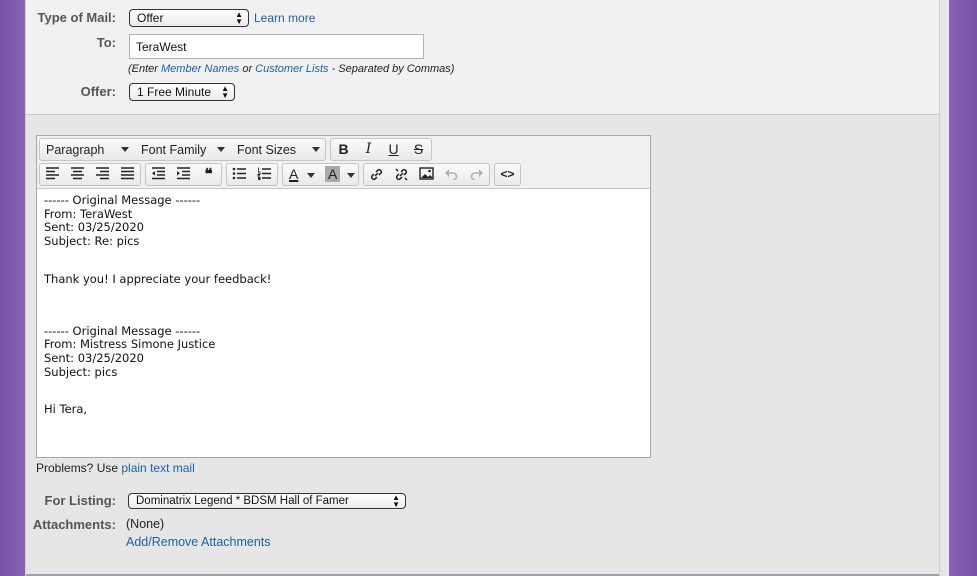 The width and height of the screenshot is (977, 576). Describe the element at coordinates (200, 69) in the screenshot. I see `member-names-link: Member Names` at that location.